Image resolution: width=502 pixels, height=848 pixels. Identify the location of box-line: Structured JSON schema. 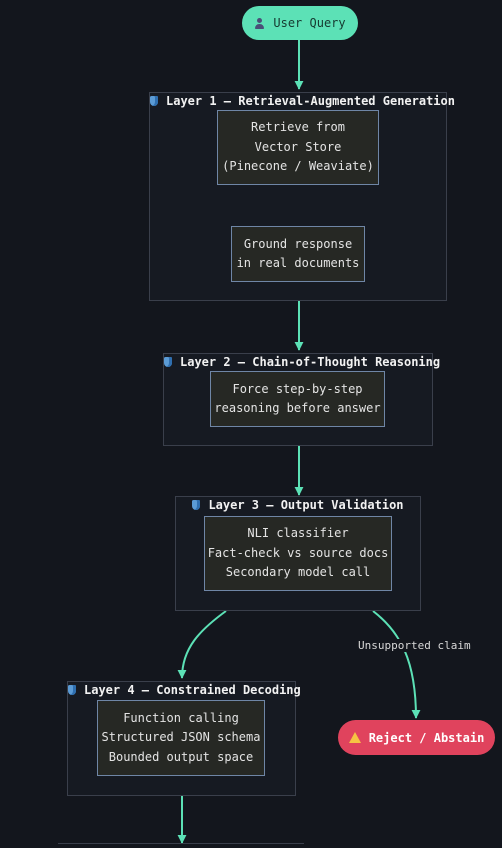
(181, 737).